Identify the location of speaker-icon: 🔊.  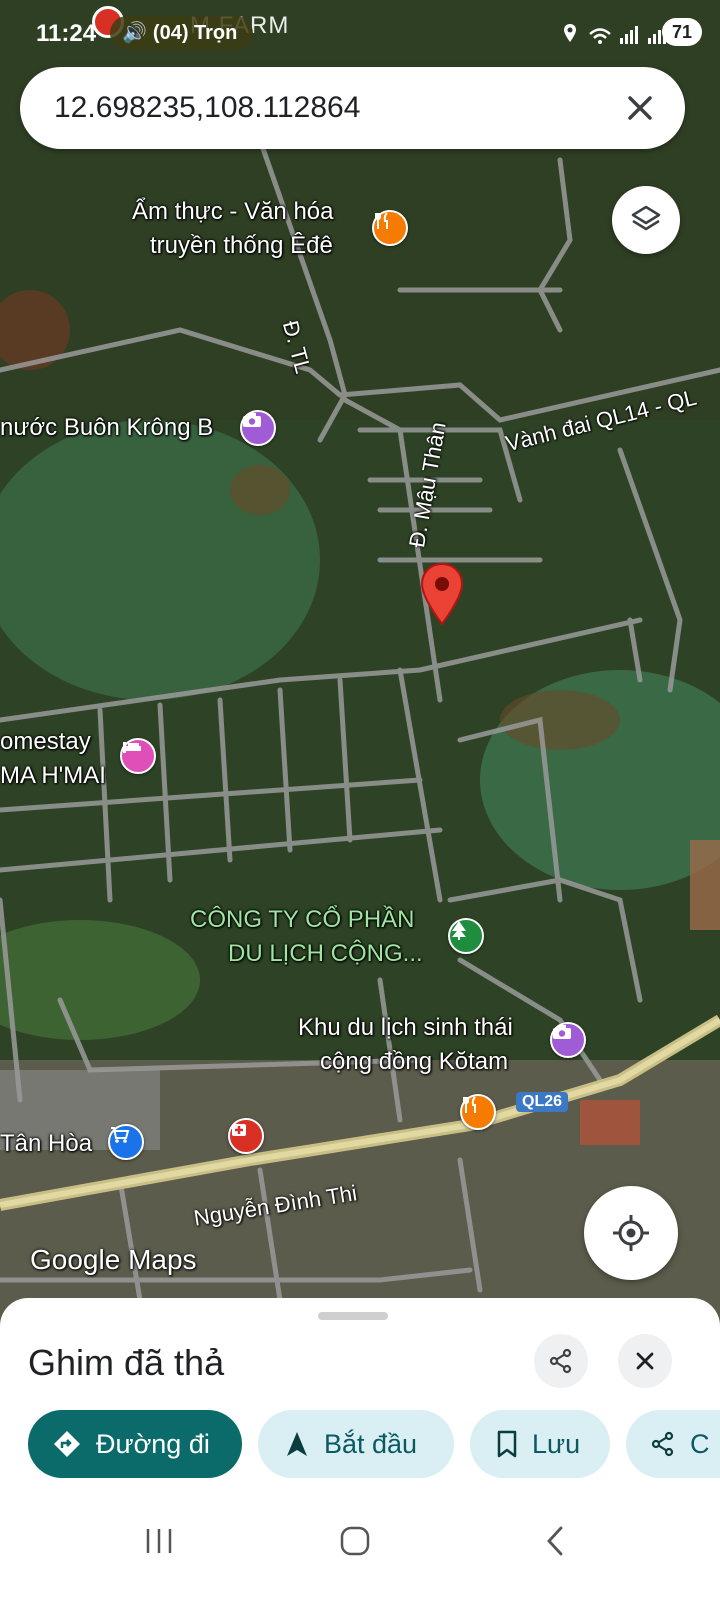
(134, 33).